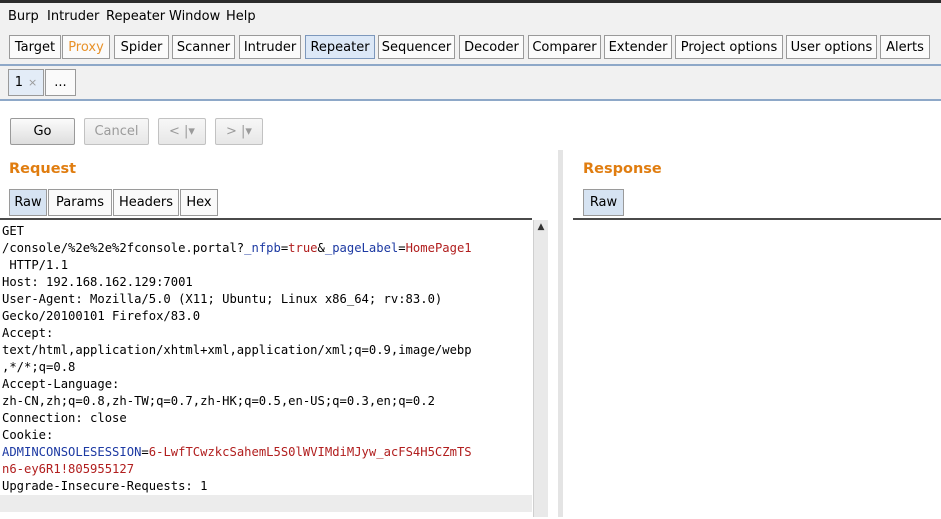 The image size is (941, 519). What do you see at coordinates (491, 47) in the screenshot?
I see `tab-decoder: Decoder` at bounding box center [491, 47].